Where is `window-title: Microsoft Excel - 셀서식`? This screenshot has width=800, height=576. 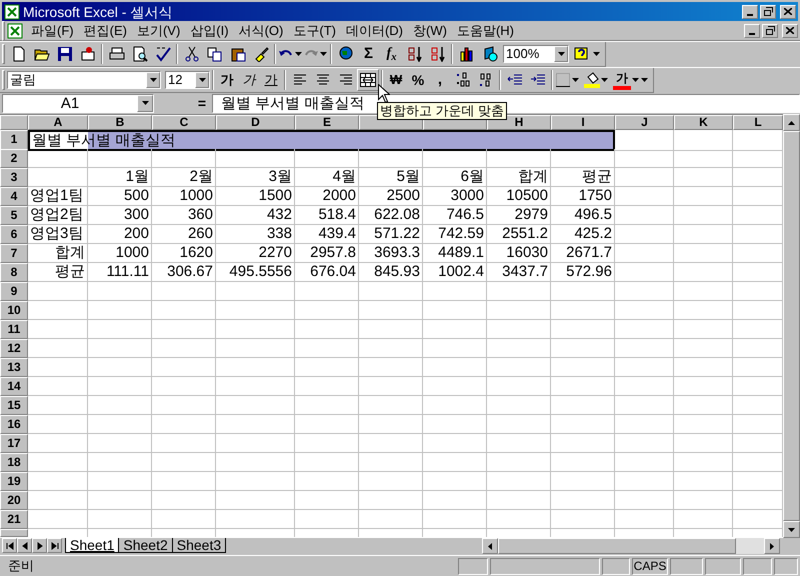 window-title: Microsoft Excel - 셀서식 is located at coordinates (97, 12).